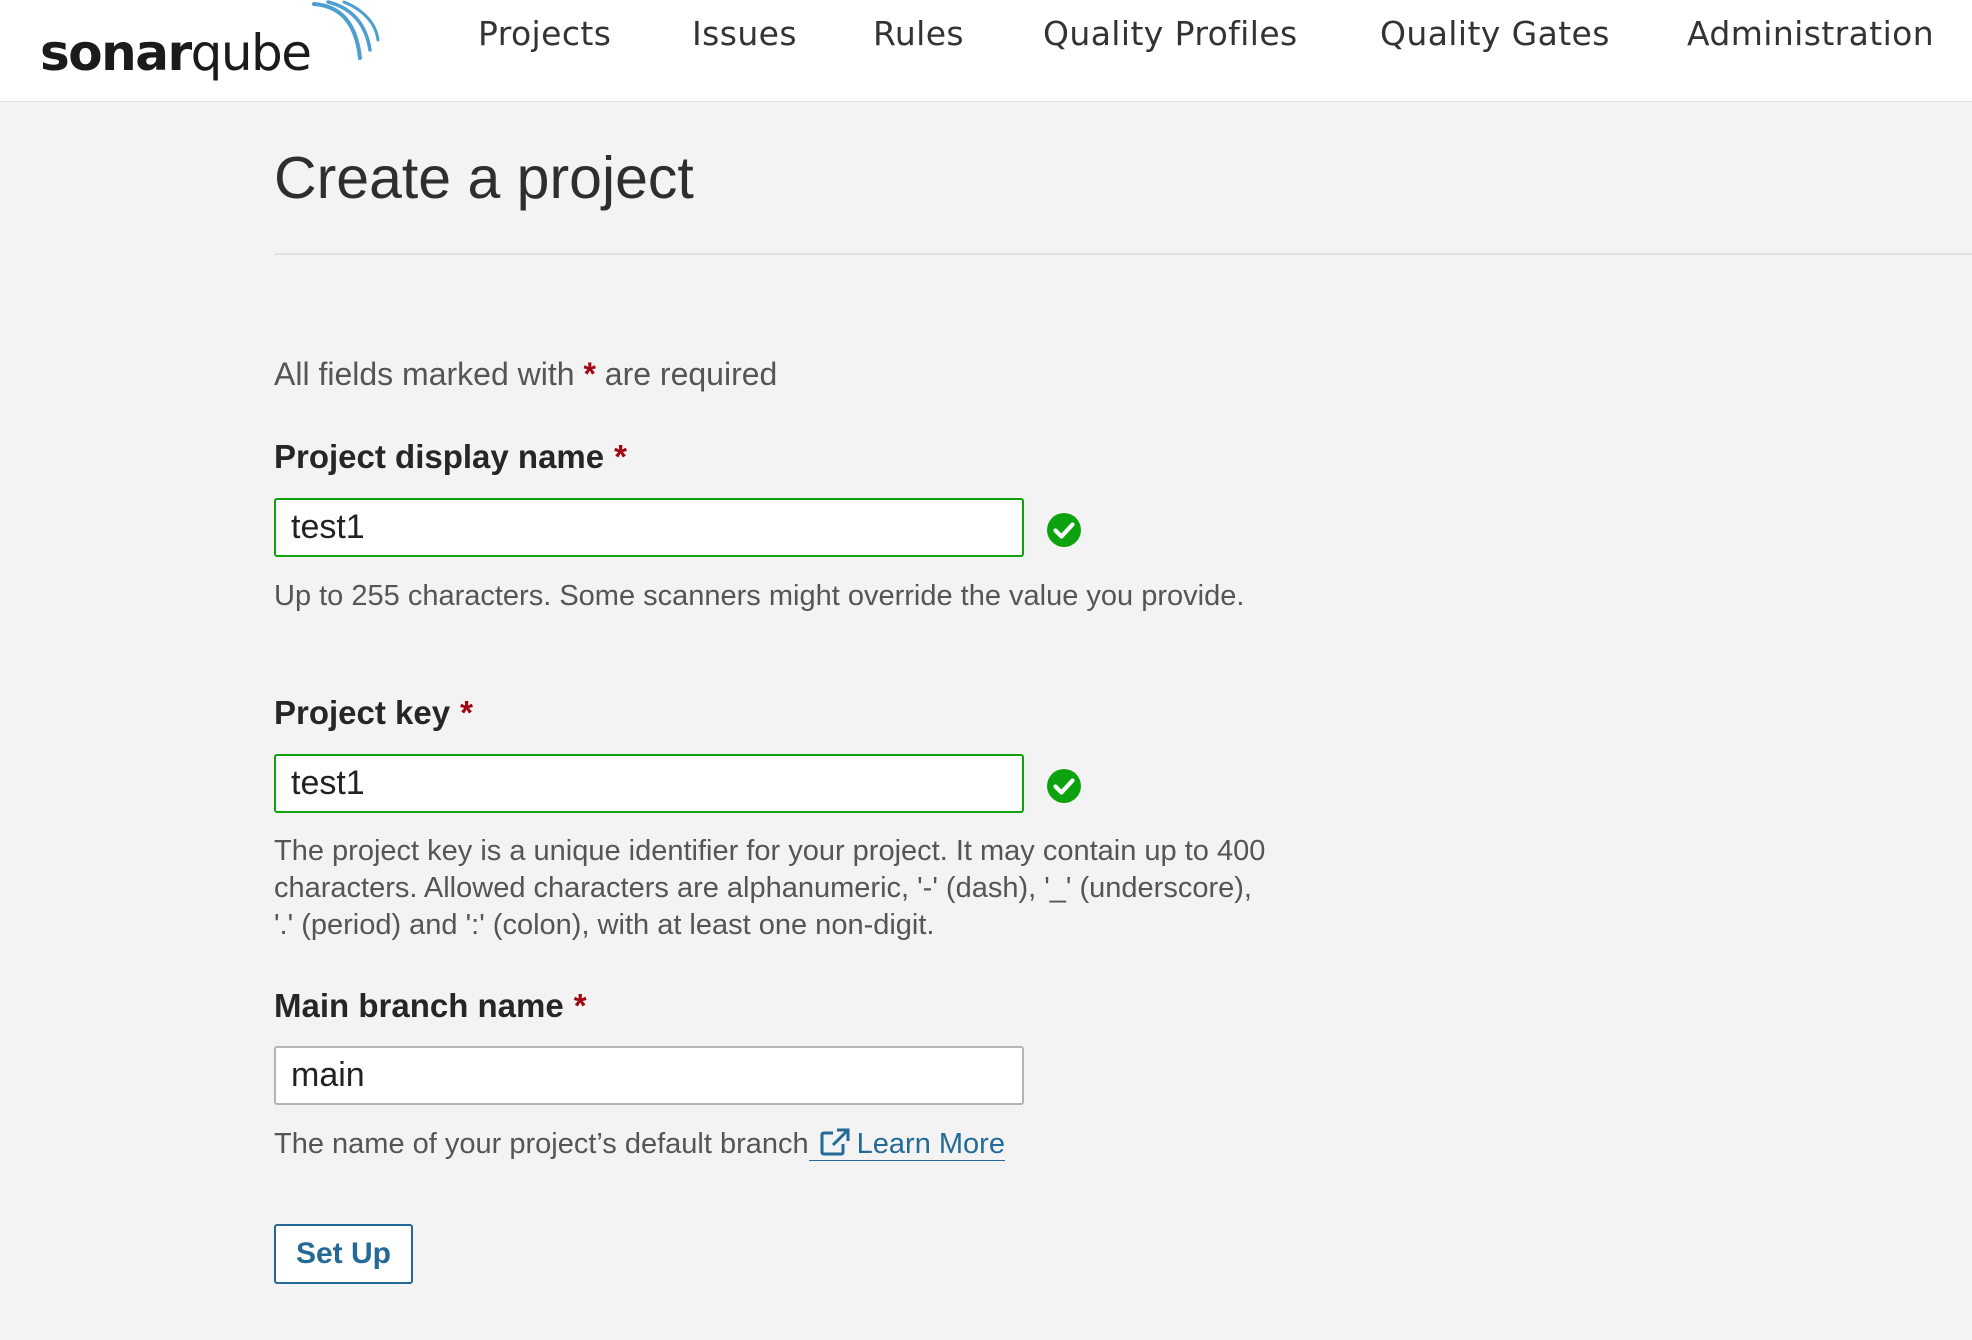  I want to click on set-up-button: Set Up, so click(343, 1254).